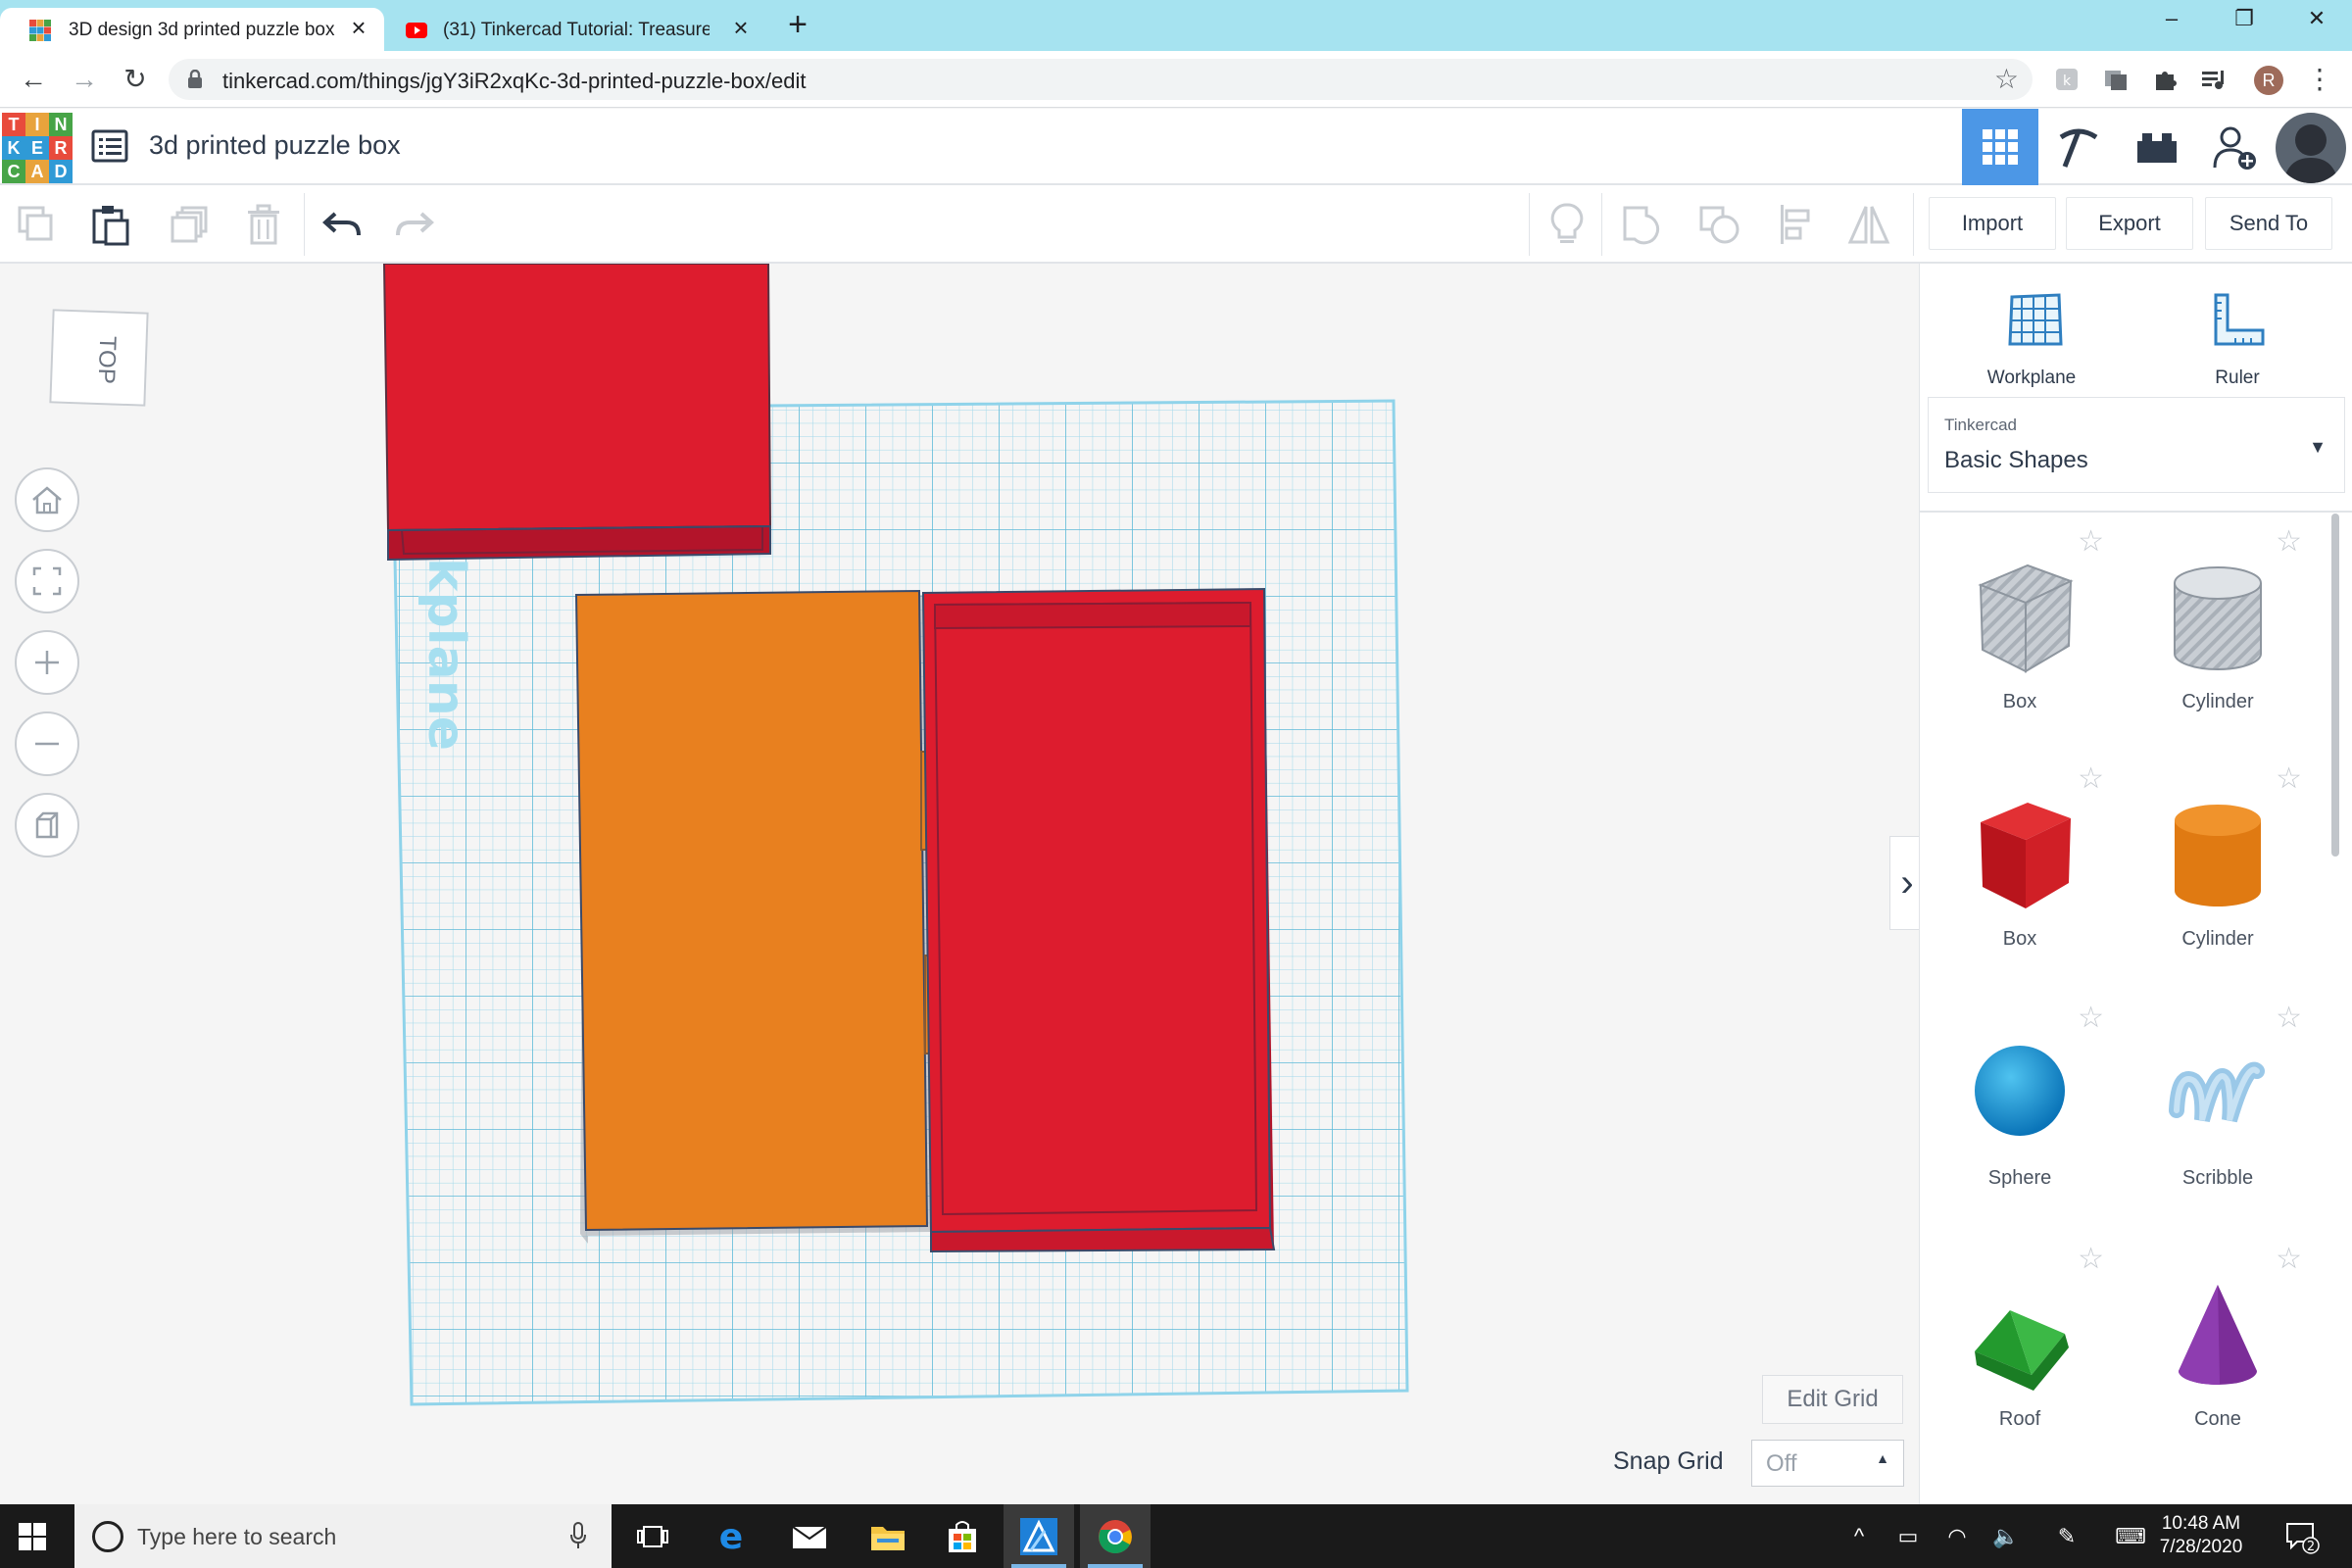 The width and height of the screenshot is (2352, 1568). What do you see at coordinates (2201, 1535) in the screenshot?
I see `system-clock: 10:48 AM 7/28/2020` at bounding box center [2201, 1535].